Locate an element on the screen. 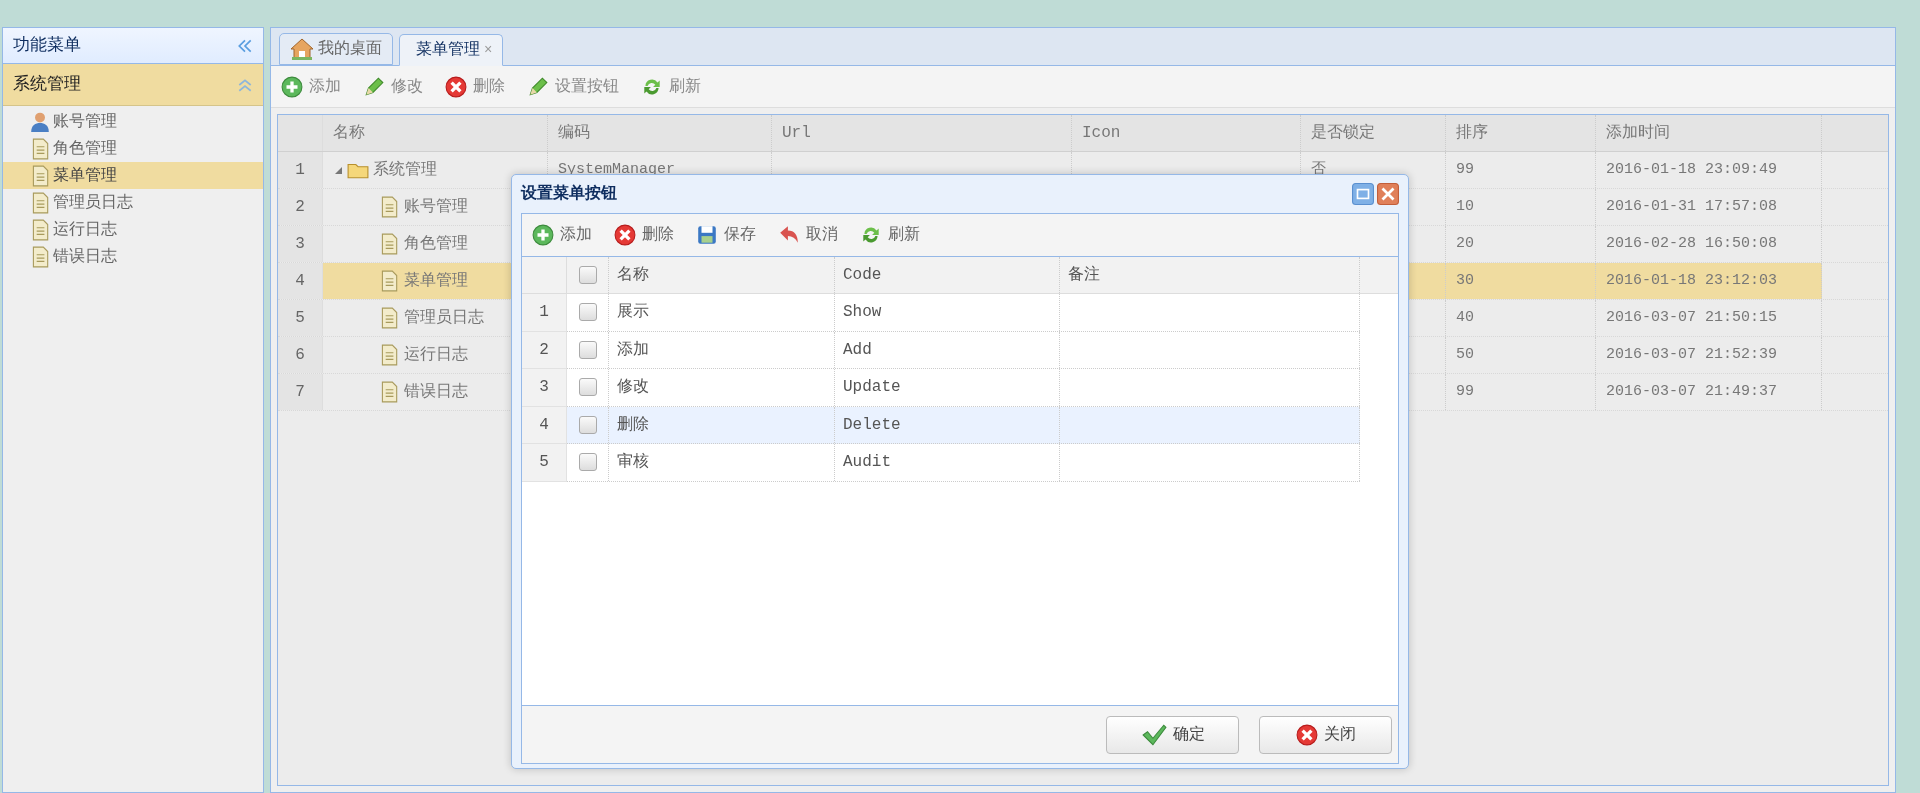  table-cell: 50 is located at coordinates (1521, 355).